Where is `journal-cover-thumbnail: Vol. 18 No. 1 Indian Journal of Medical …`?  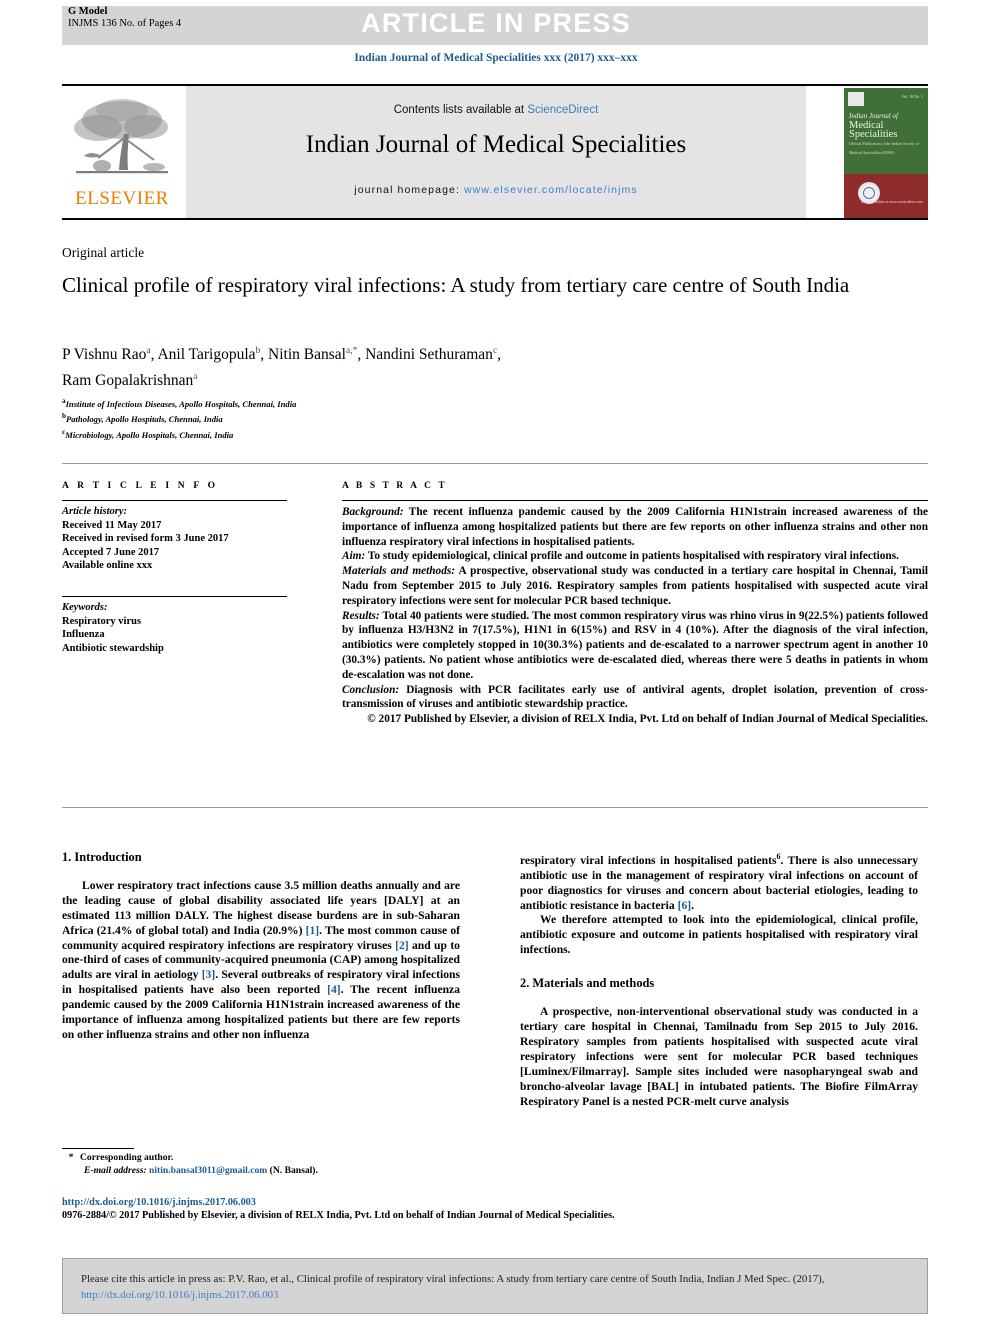 journal-cover-thumbnail: Vol. 18 No. 1 Indian Journal of Medical … is located at coordinates (886, 153).